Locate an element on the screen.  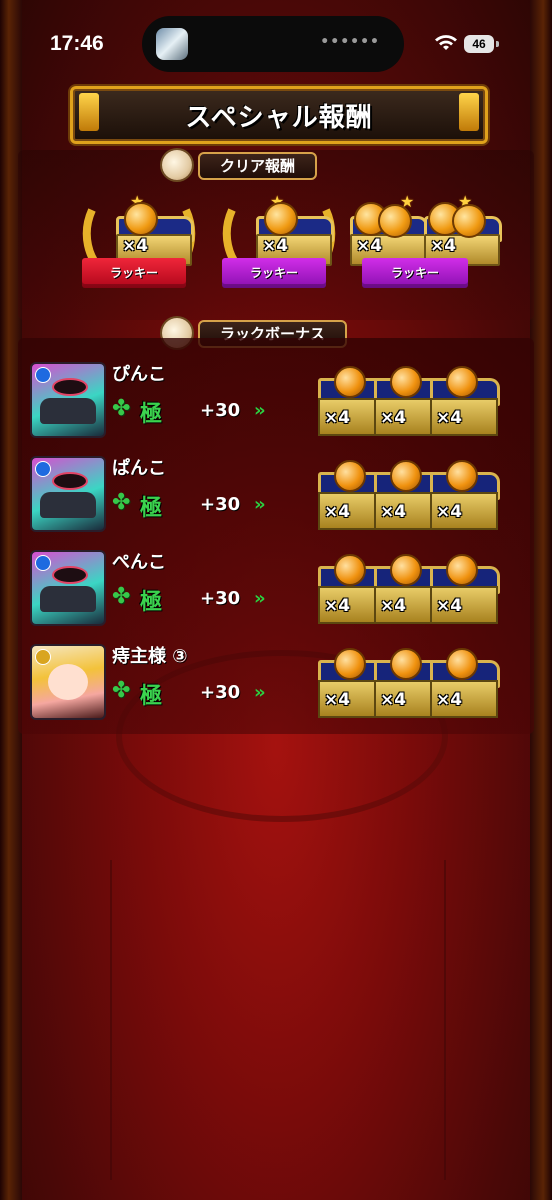
list-item: 痔主様 ③ ✤ 極 +30 » ×4 ×4 ×4 is located at coordinates (278, 681).